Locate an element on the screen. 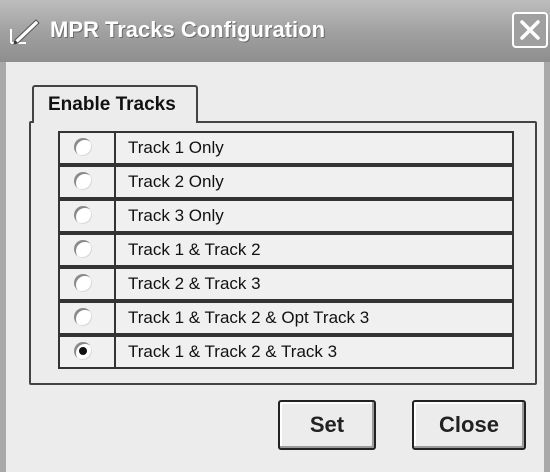 The width and height of the screenshot is (550, 472). option-label: Track 1 & Track 2 is located at coordinates (194, 249).